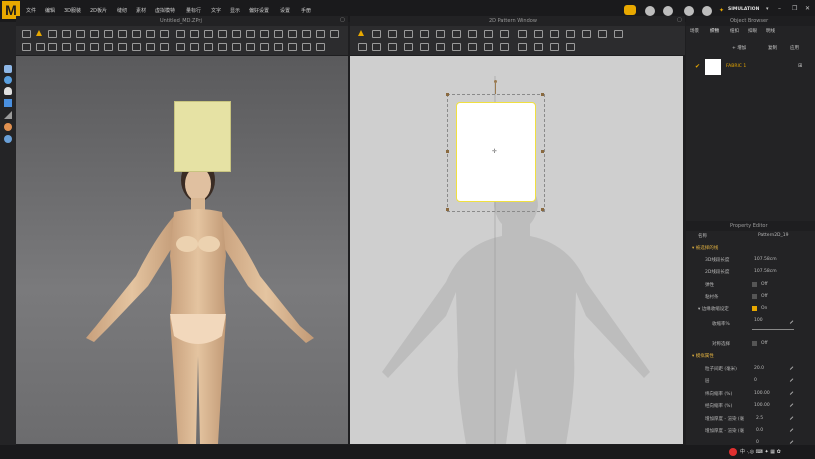  I want to click on buttonhole-icon, so click(538, 47).